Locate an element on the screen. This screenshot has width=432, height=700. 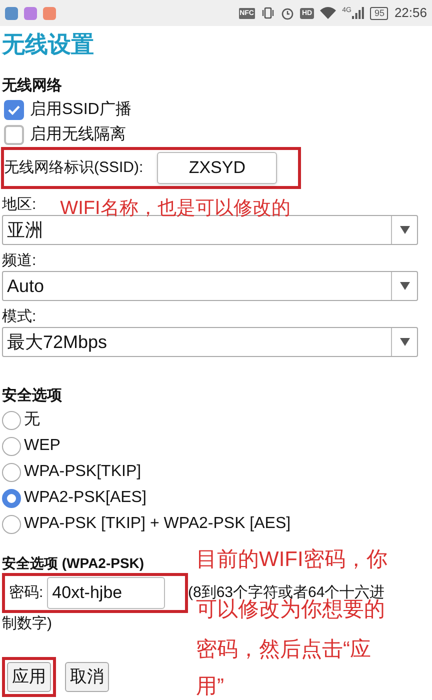
signal-icon is located at coordinates (358, 13).